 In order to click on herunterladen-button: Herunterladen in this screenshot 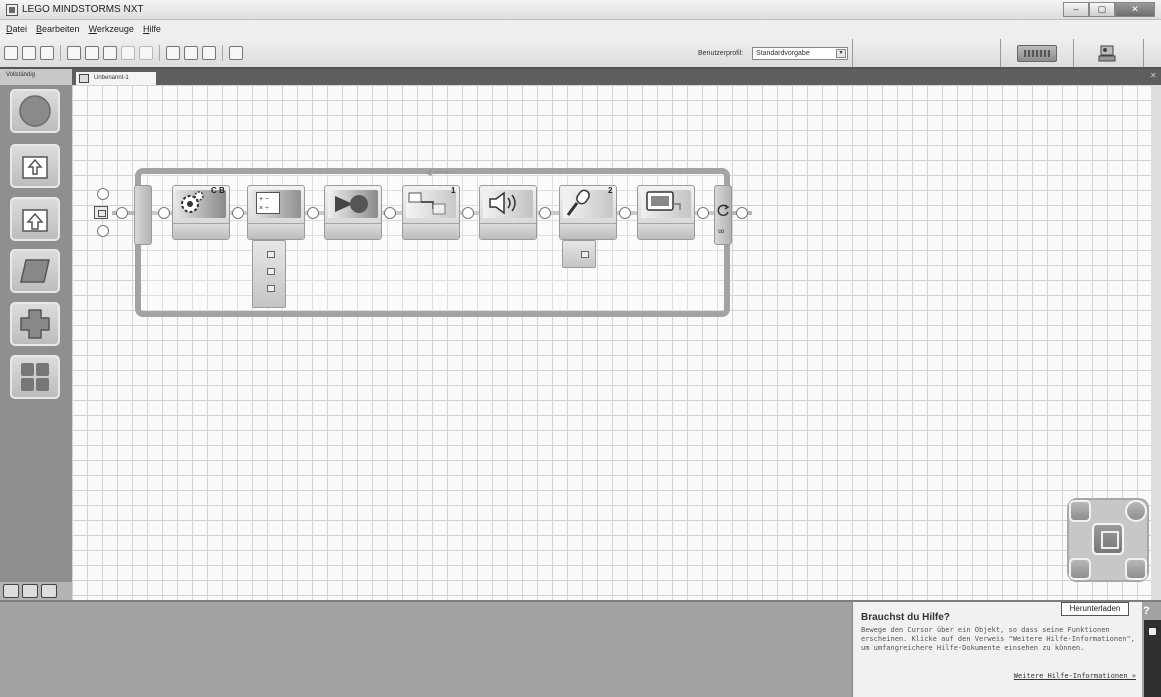, I will do `click(1095, 609)`.